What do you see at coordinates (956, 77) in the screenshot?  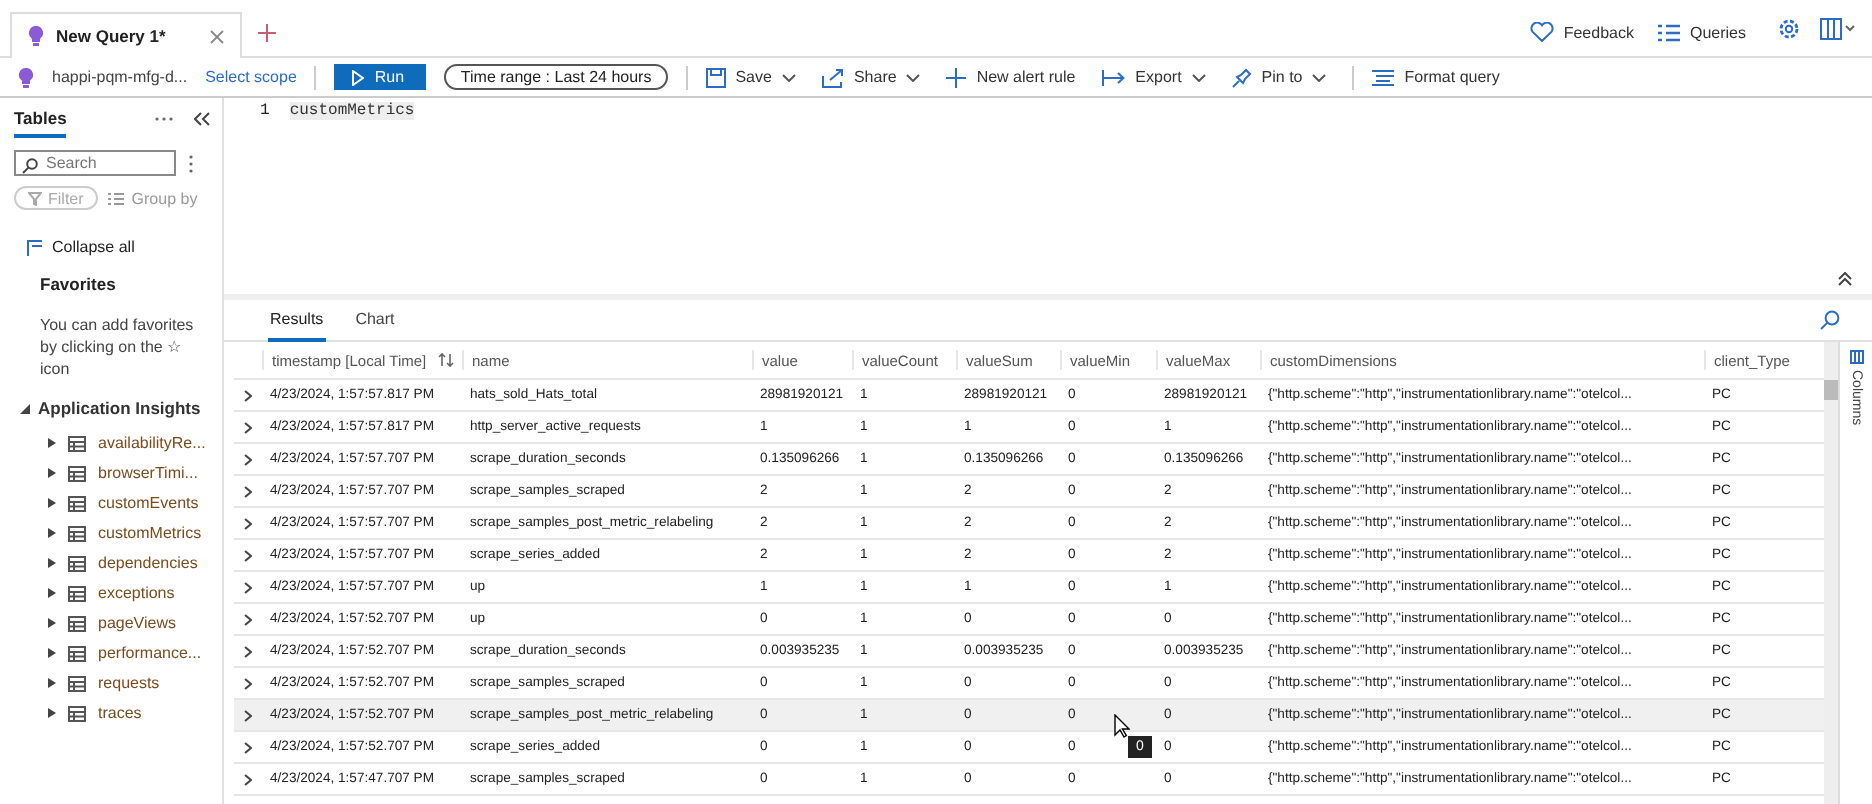 I see `plus-icon` at bounding box center [956, 77].